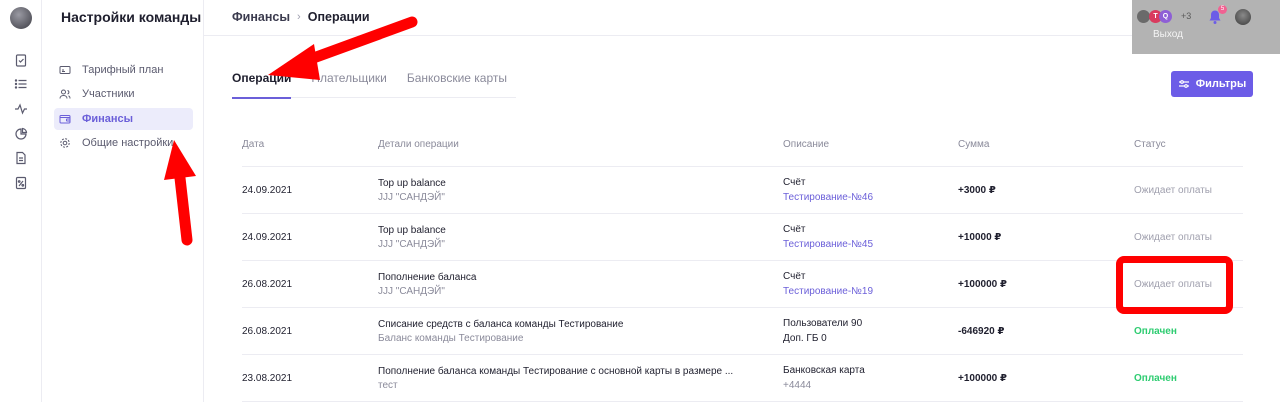  Describe the element at coordinates (21, 201) in the screenshot. I see `icon-rail` at that location.